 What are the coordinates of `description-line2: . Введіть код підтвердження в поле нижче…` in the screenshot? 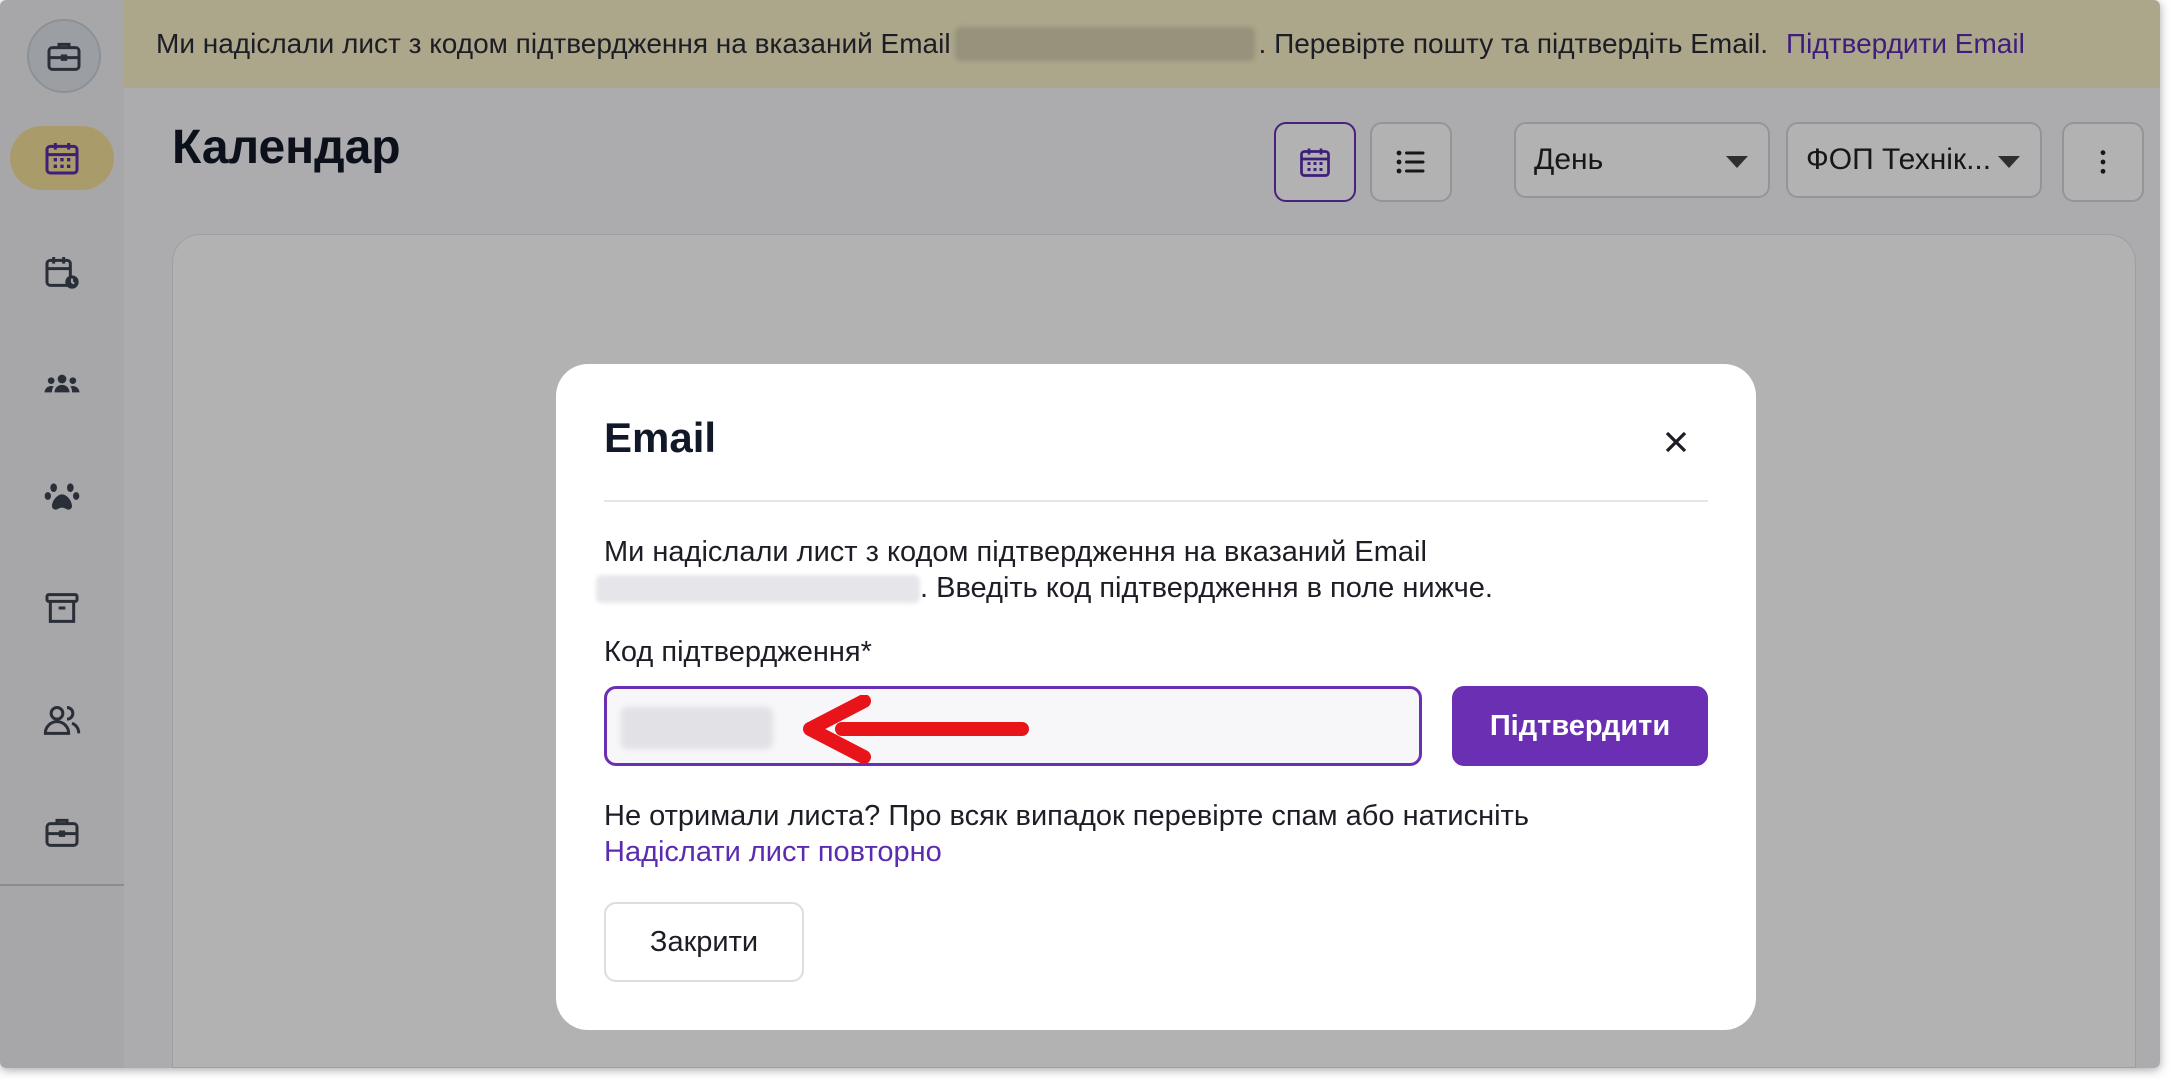 It's located at (1206, 588).